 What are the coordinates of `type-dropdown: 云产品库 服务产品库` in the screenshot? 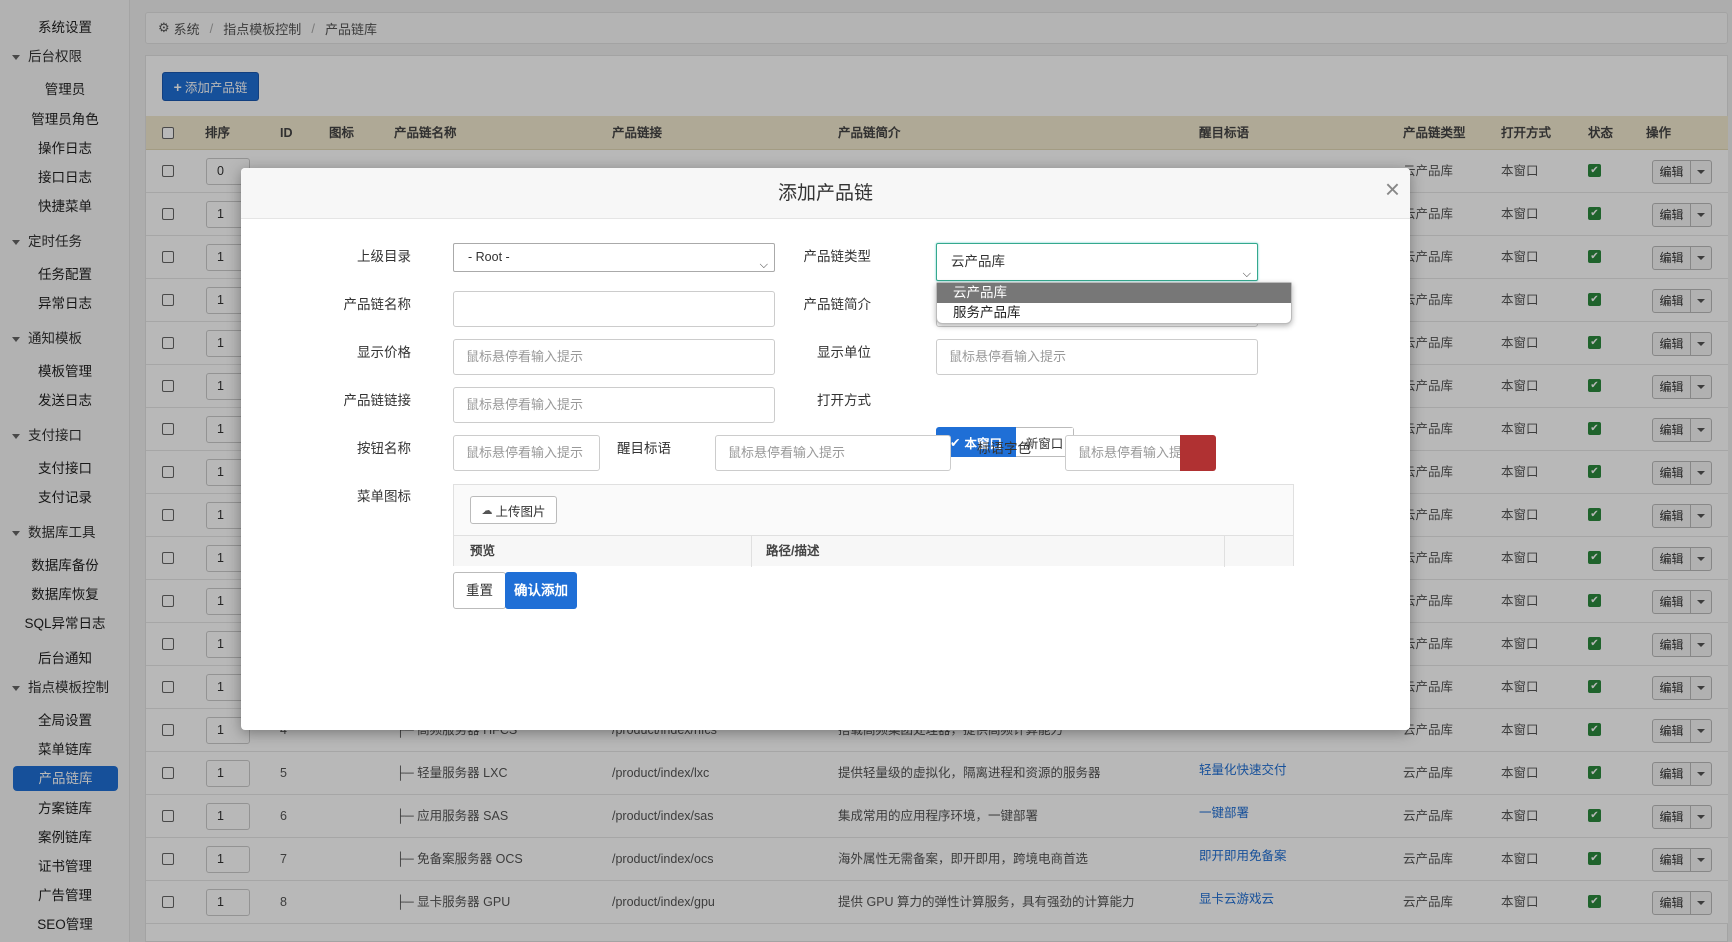 It's located at (1114, 303).